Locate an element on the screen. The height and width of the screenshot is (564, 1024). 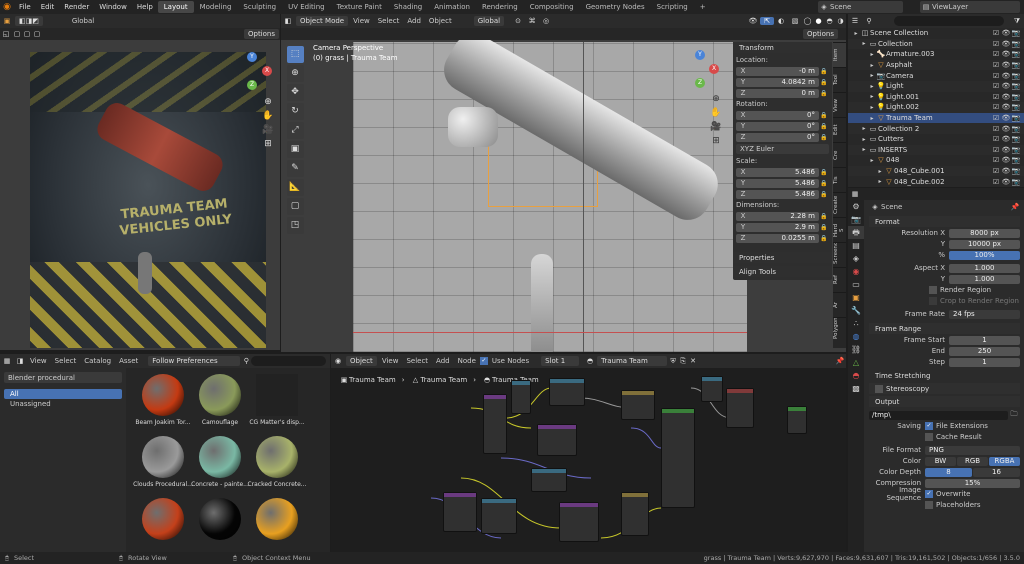
workspace-tab-uv-editing: UV Editing is located at coordinates (306, 7).